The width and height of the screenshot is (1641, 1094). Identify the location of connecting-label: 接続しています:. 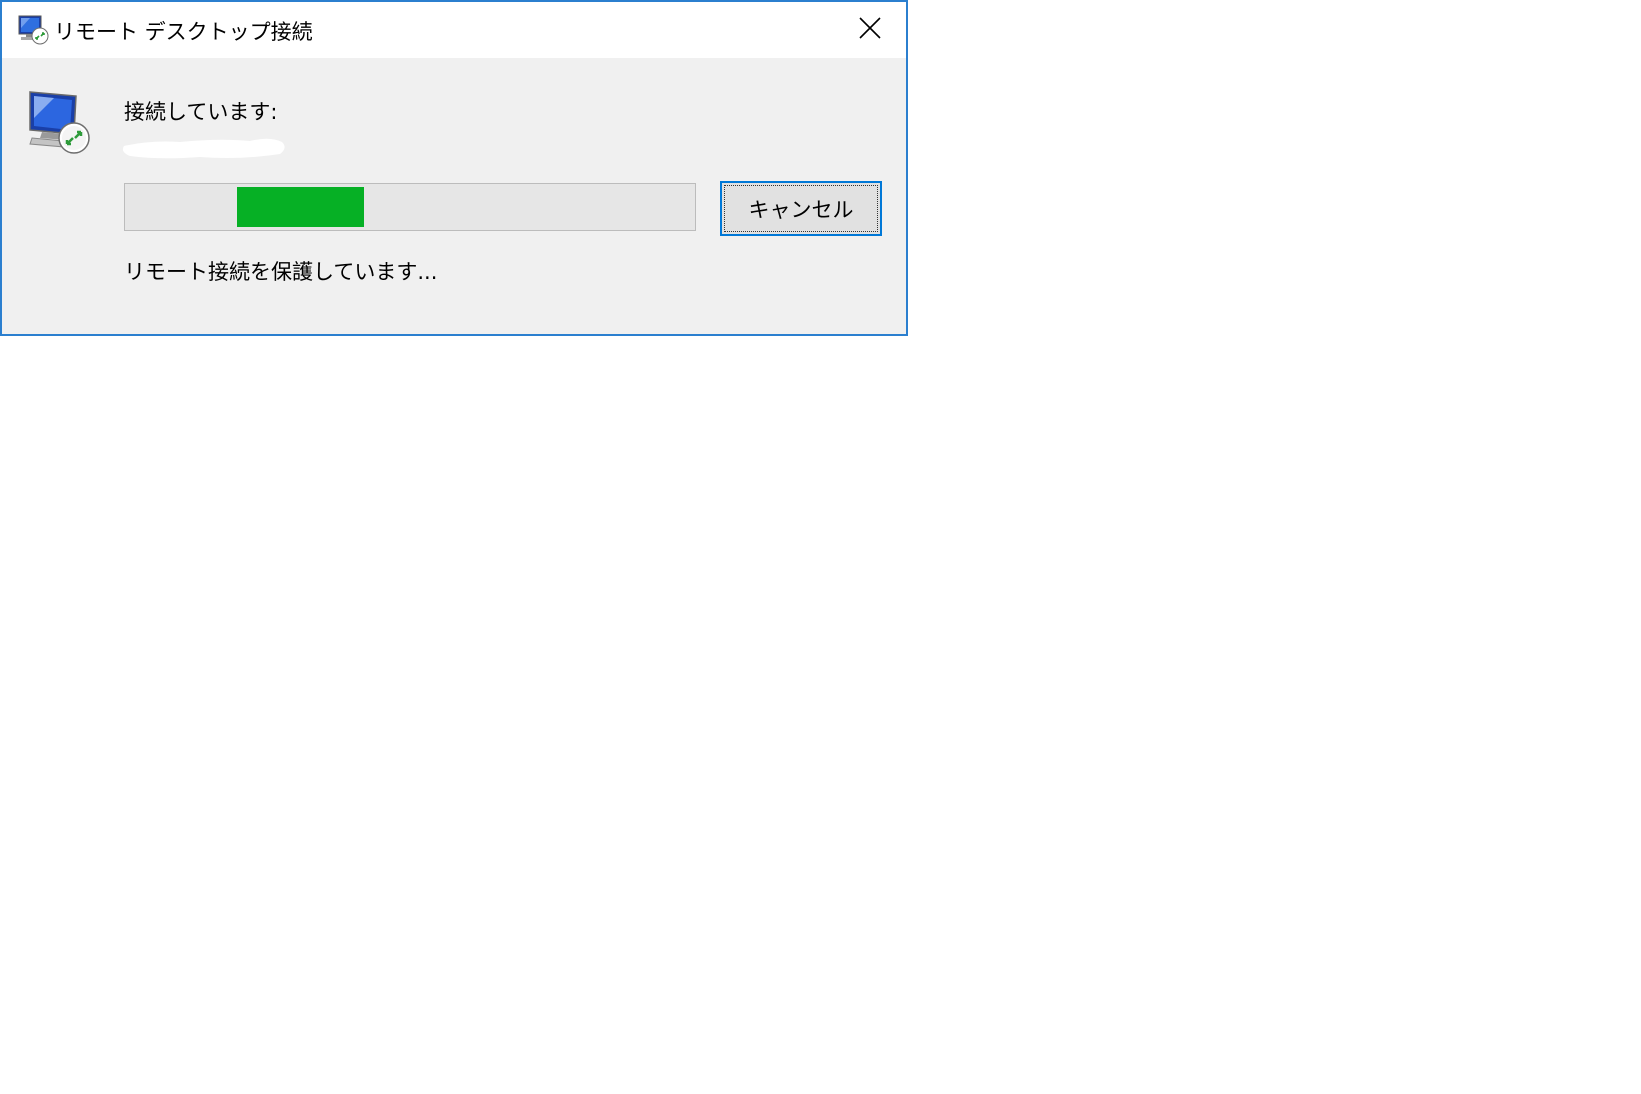
(201, 112).